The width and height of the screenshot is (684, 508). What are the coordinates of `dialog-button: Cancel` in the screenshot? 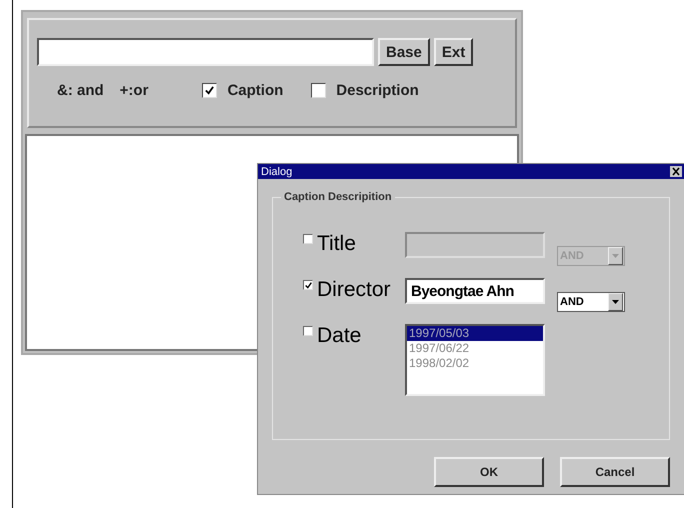 It's located at (615, 472).